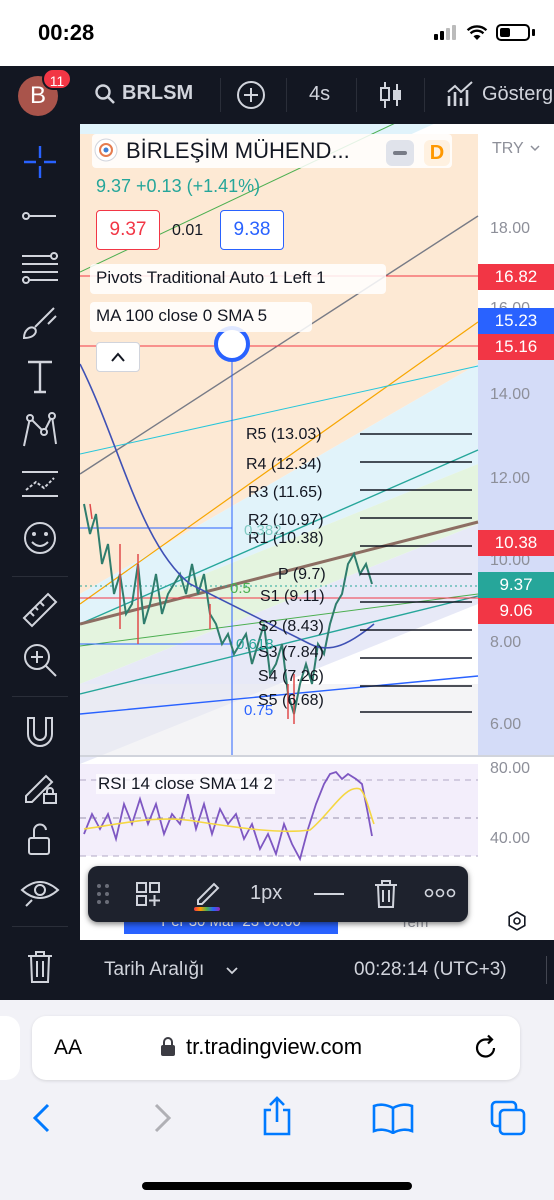  Describe the element at coordinates (510, 228) in the screenshot. I see `price-tick: 18.00` at that location.